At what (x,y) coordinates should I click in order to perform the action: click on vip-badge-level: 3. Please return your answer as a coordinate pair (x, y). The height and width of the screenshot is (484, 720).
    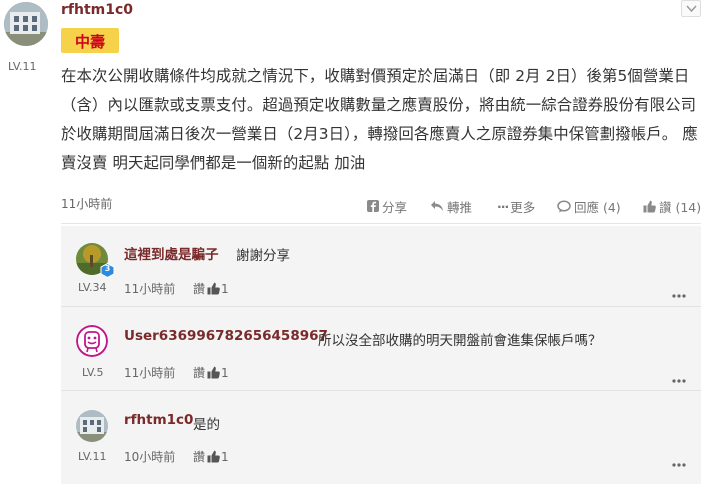
    Looking at the image, I should click on (107, 268).